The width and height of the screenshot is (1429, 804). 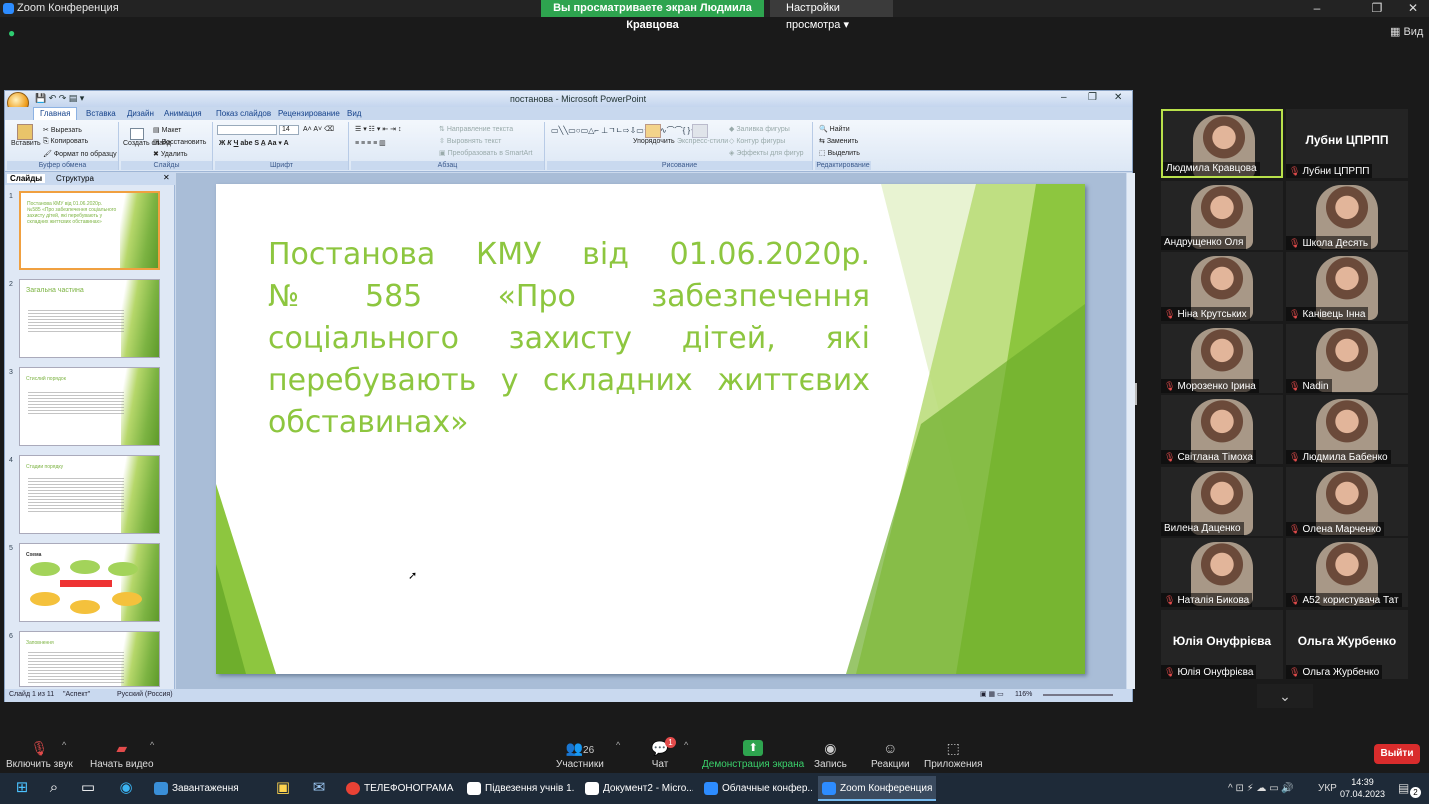 What do you see at coordinates (654, 134) in the screenshot?
I see `arrange-button: Упорядочить` at bounding box center [654, 134].